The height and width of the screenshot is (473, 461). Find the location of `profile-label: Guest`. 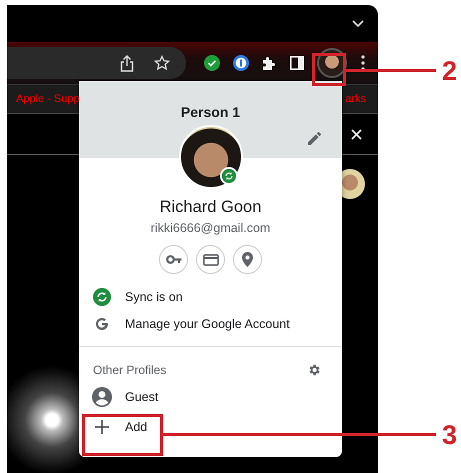

profile-label: Guest is located at coordinates (141, 397).